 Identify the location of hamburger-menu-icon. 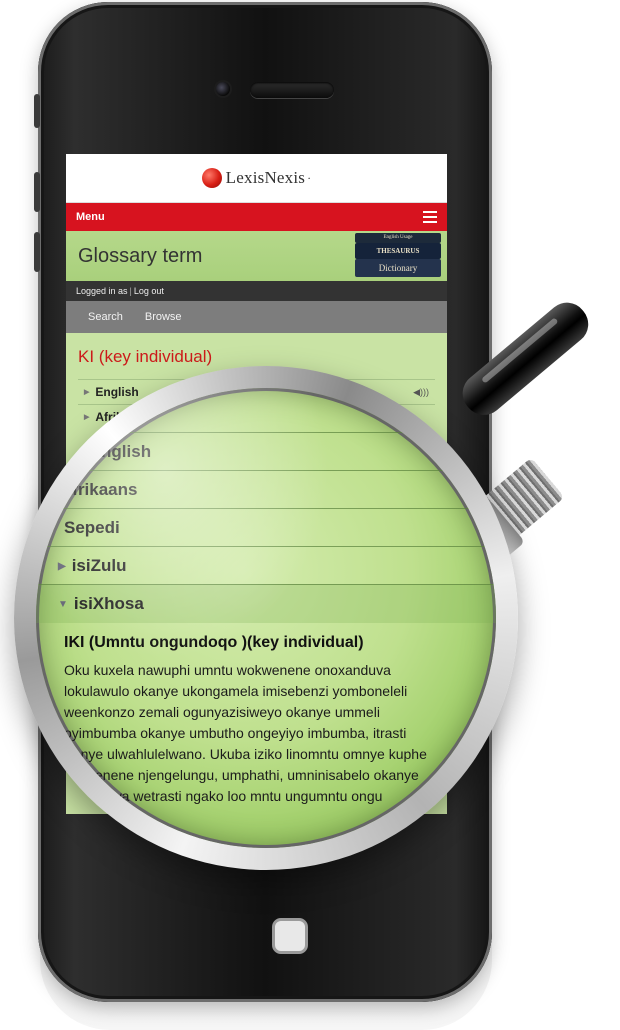
(430, 217).